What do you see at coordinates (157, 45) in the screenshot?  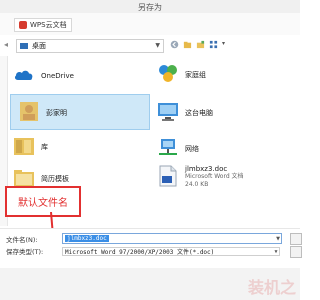 I see `address-dropdown-icon: ▼` at bounding box center [157, 45].